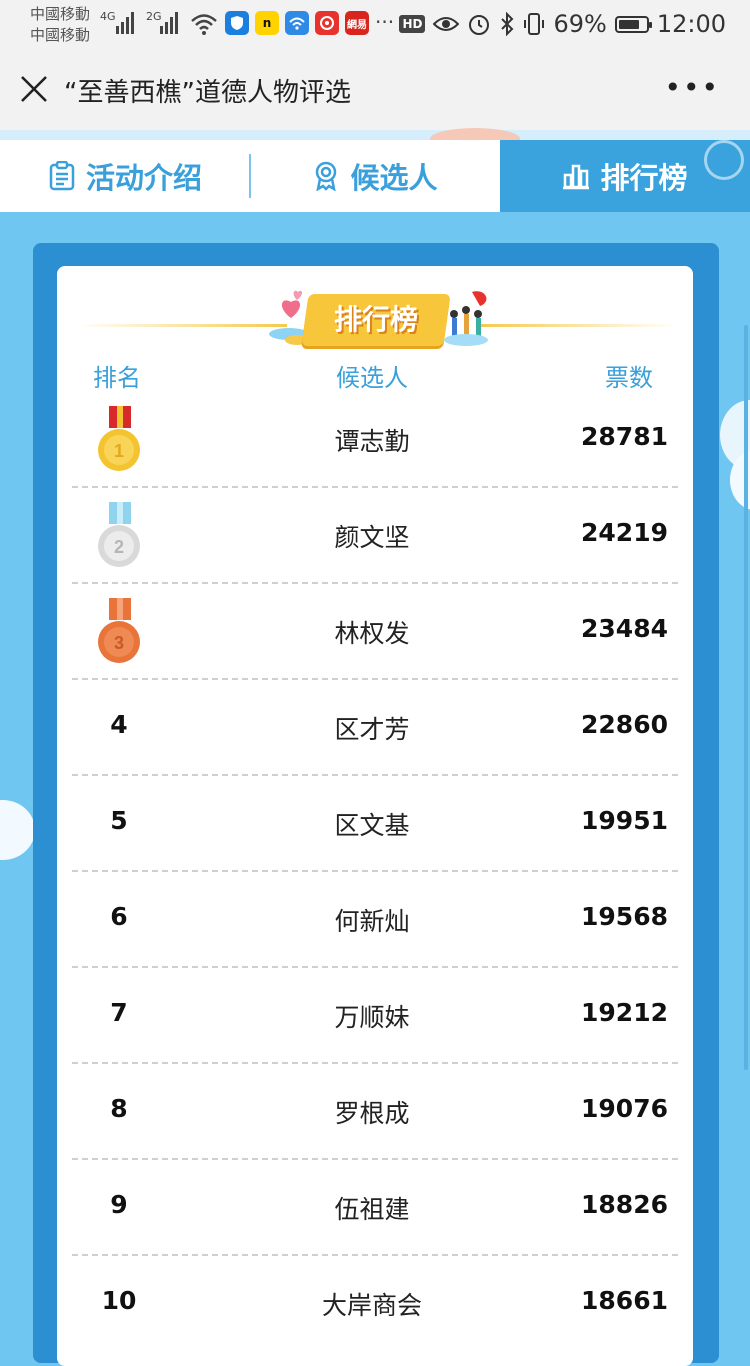 Image resolution: width=750 pixels, height=1366 pixels. I want to click on tab-candidates: 候选人, so click(375, 176).